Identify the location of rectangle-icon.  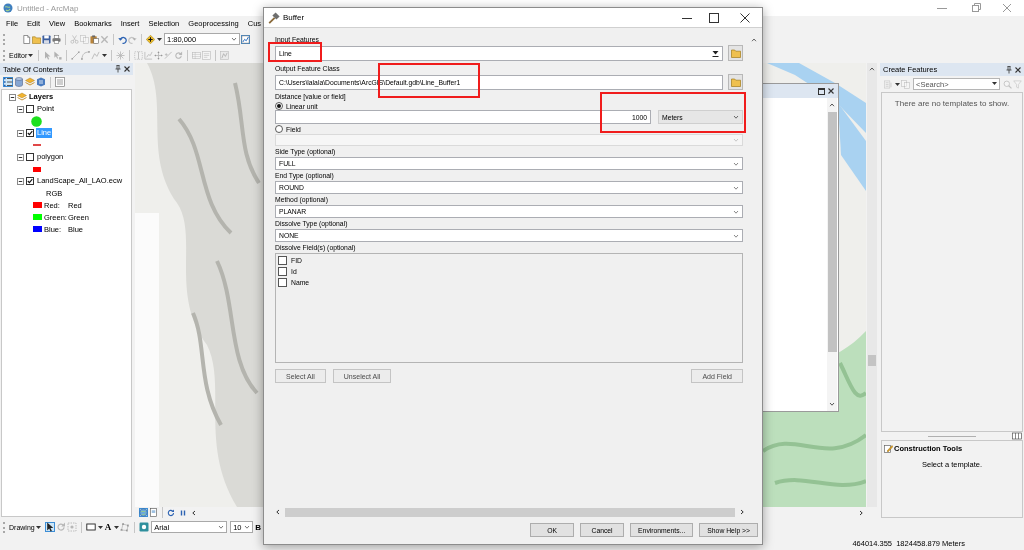
(90, 527).